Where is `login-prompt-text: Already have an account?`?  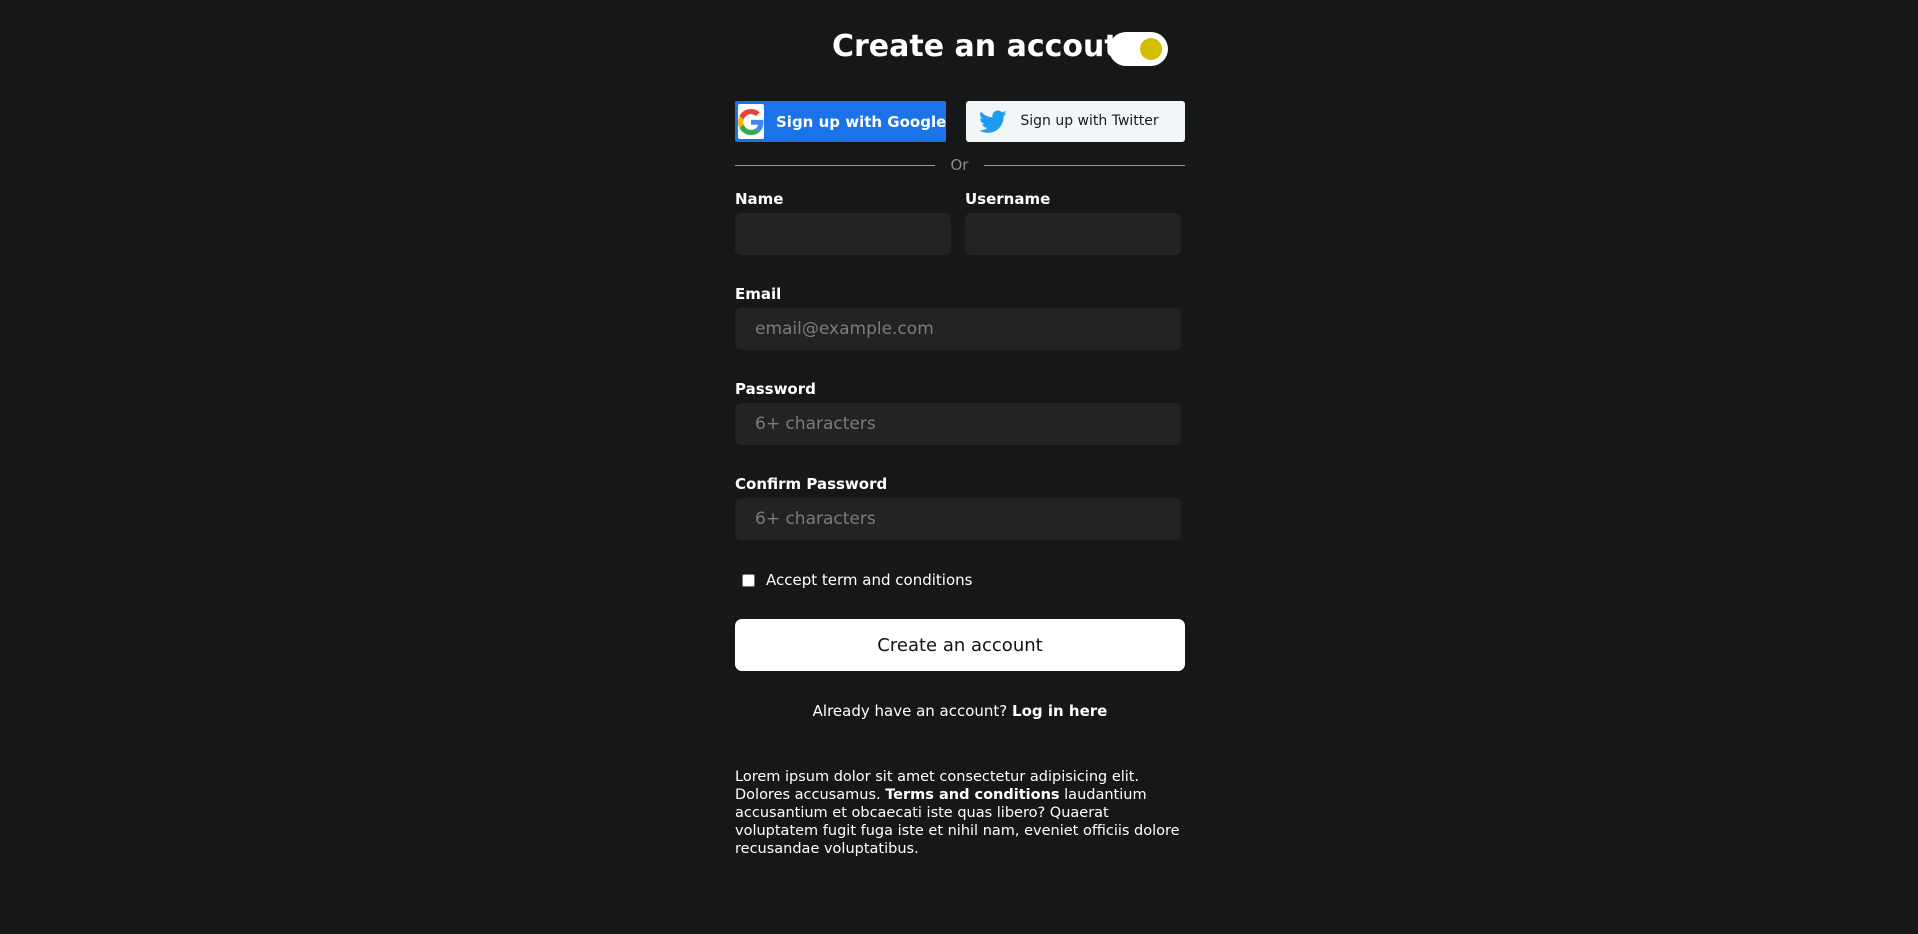
login-prompt-text: Already have an account? is located at coordinates (910, 711).